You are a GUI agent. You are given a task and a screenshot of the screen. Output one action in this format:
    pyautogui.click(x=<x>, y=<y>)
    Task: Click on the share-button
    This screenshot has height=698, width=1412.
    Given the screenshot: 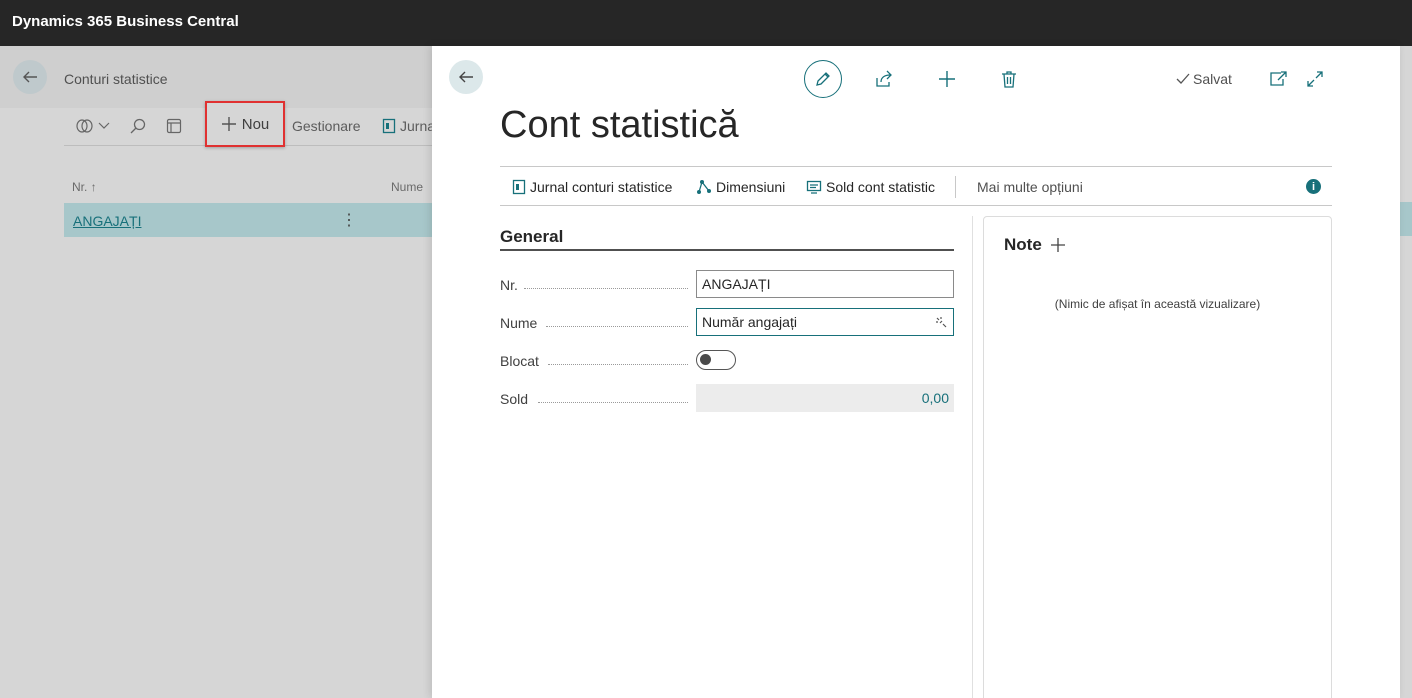 What is the action you would take?
    pyautogui.click(x=884, y=79)
    